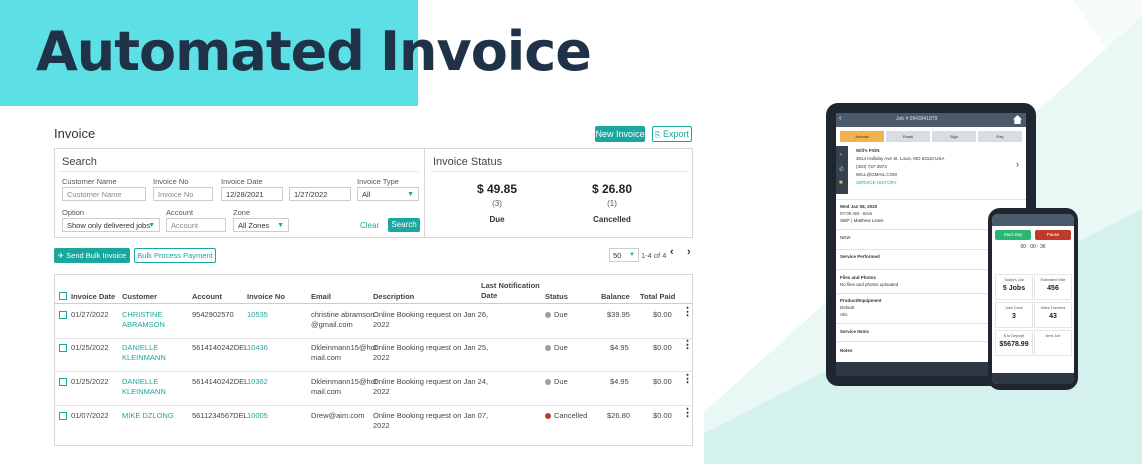 The width and height of the screenshot is (1142, 464). Describe the element at coordinates (108, 225) in the screenshot. I see `option-value: Show only delivered jobs` at that location.